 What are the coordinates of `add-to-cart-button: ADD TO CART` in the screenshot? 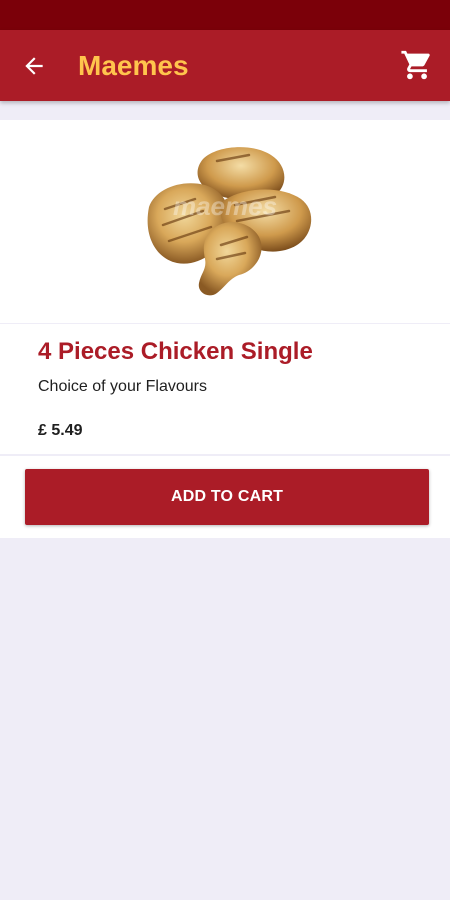 It's located at (227, 497).